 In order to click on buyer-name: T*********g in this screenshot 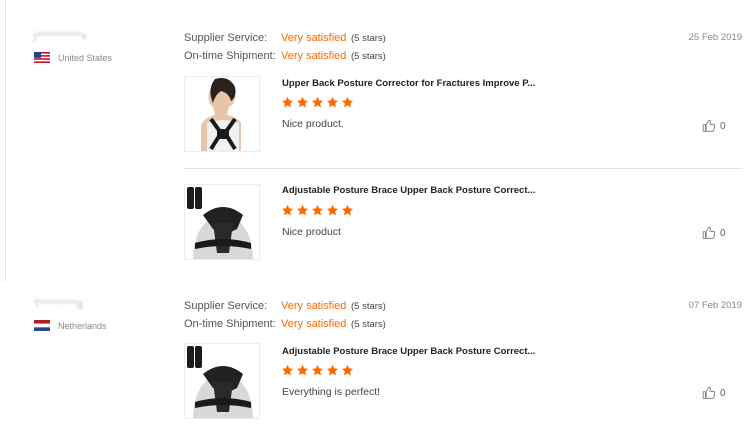, I will do `click(58, 304)`.